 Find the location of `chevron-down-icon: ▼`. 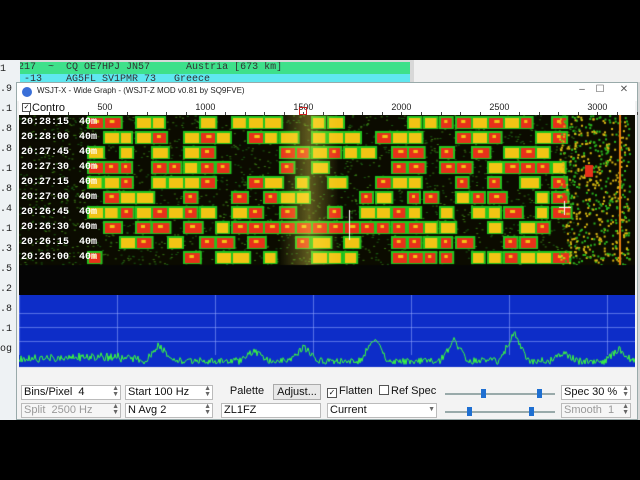

chevron-down-icon: ▼ is located at coordinates (431, 409).